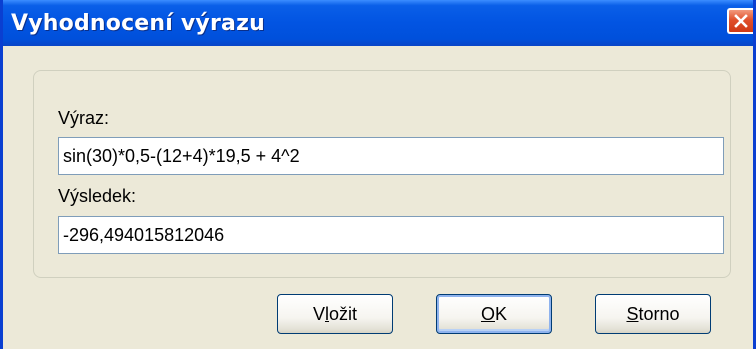  I want to click on close-button, so click(740, 21).